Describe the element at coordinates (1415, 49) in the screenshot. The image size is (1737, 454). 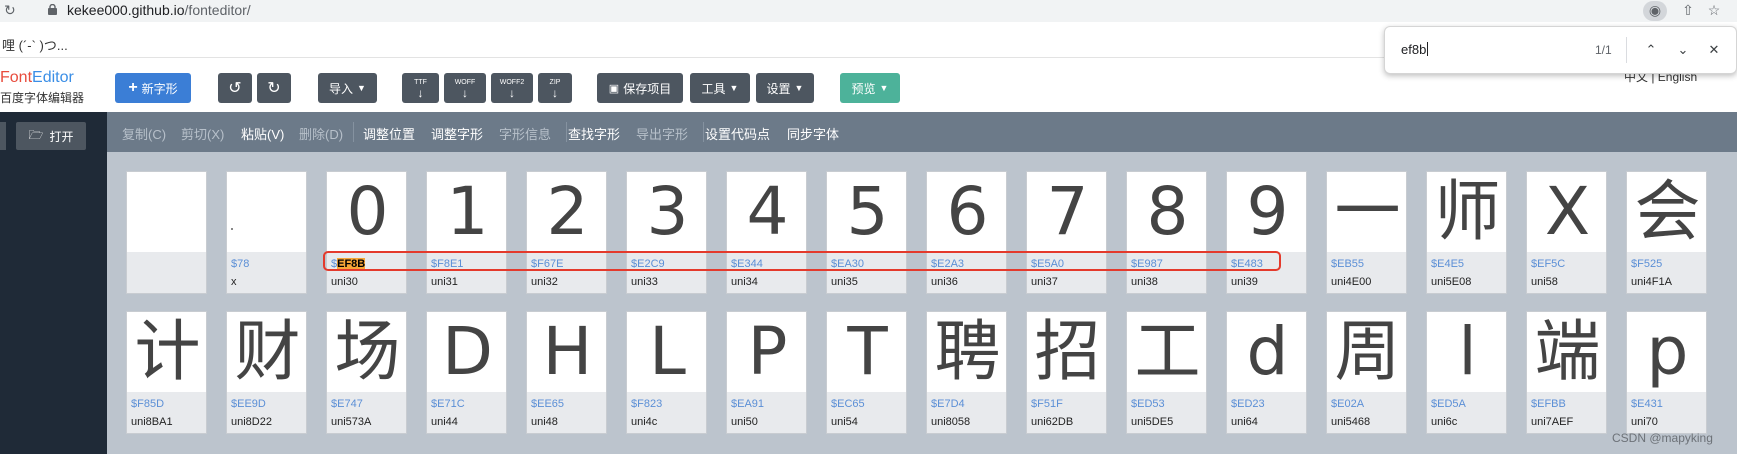
I see `find-input: ef8b` at that location.